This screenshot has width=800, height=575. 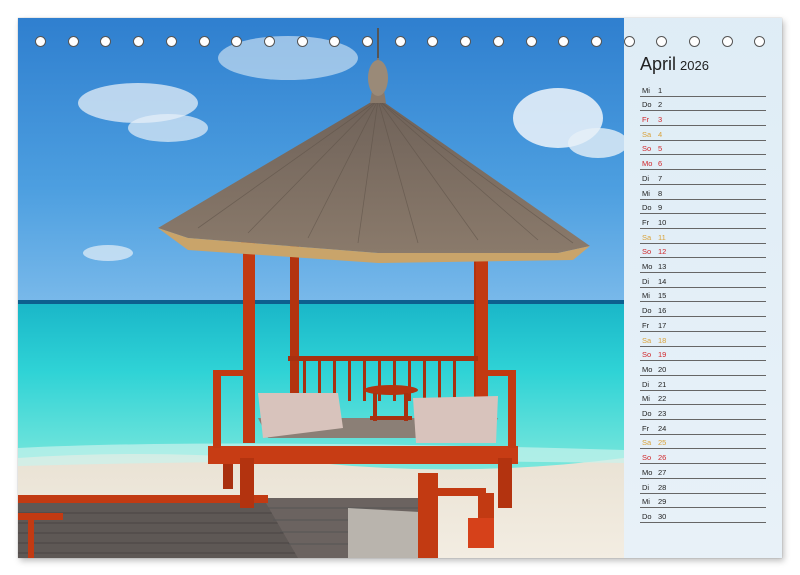 What do you see at coordinates (662, 267) in the screenshot?
I see `day-number: 13` at bounding box center [662, 267].